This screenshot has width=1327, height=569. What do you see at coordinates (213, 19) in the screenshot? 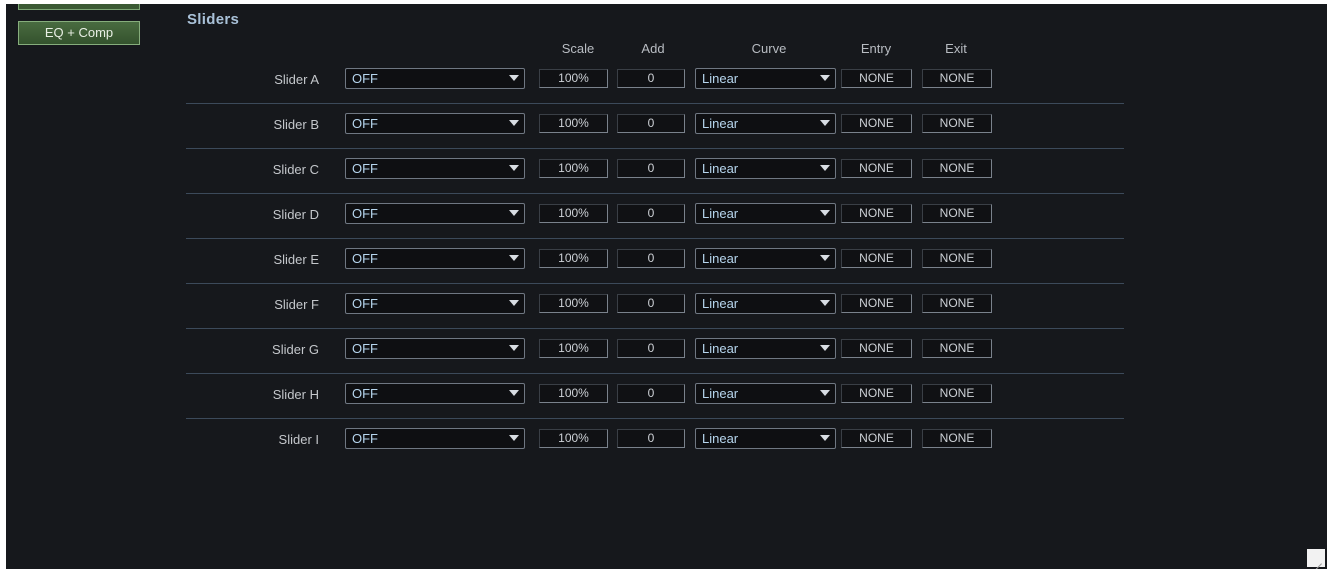
I see `section-title: Sliders` at bounding box center [213, 19].